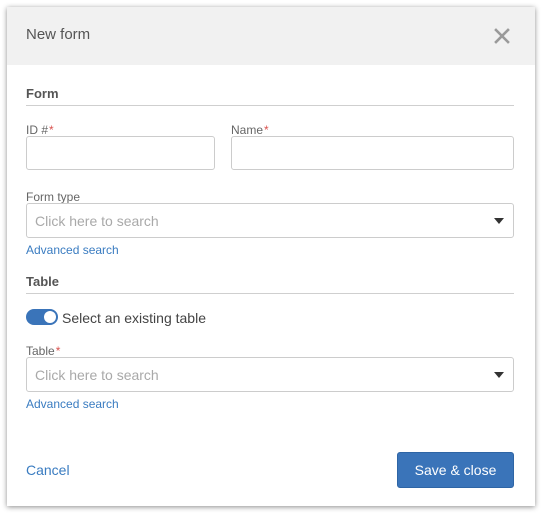 Image resolution: width=543 pixels, height=517 pixels. Describe the element at coordinates (270, 105) in the screenshot. I see `form-section-divider` at that location.